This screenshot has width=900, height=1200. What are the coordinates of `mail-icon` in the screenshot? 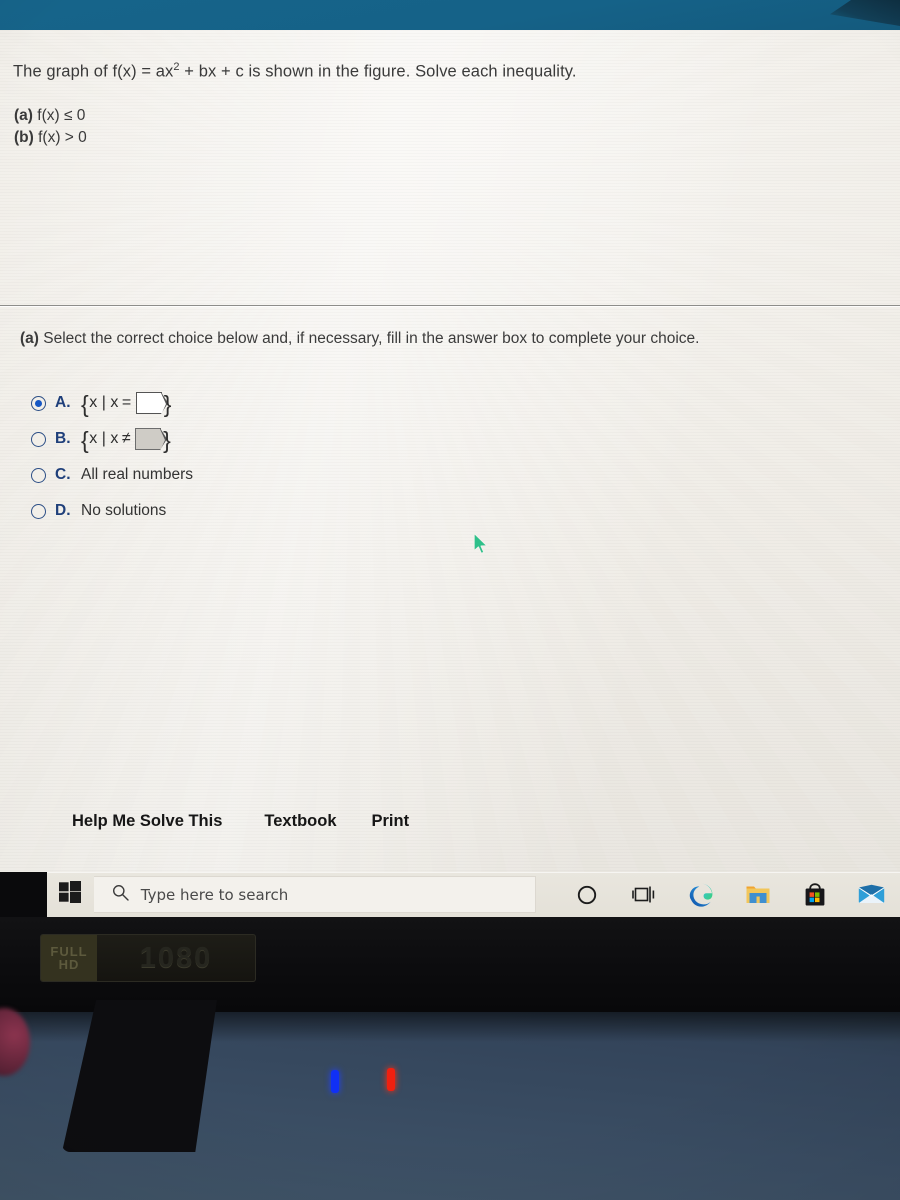 It's located at (871, 894).